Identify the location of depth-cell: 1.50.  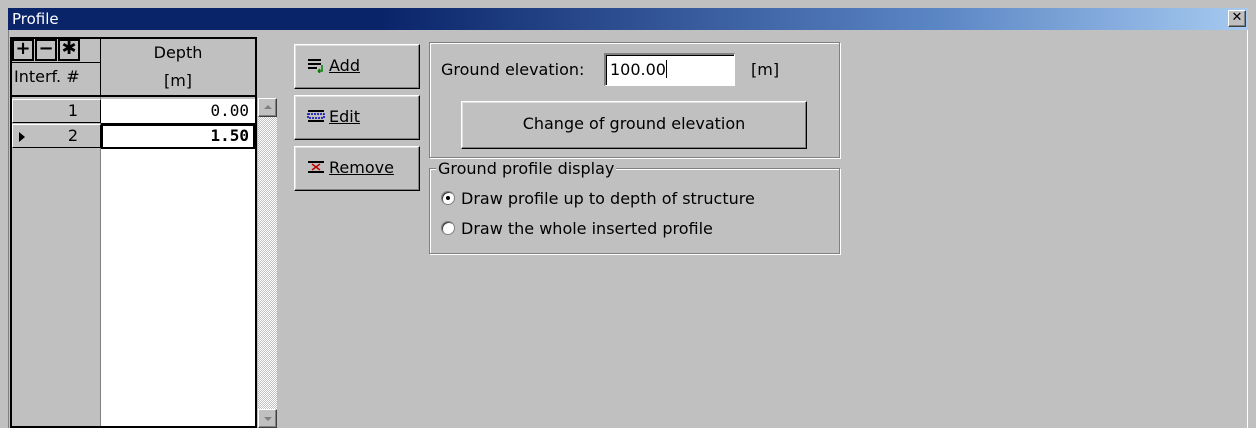
(178, 136).